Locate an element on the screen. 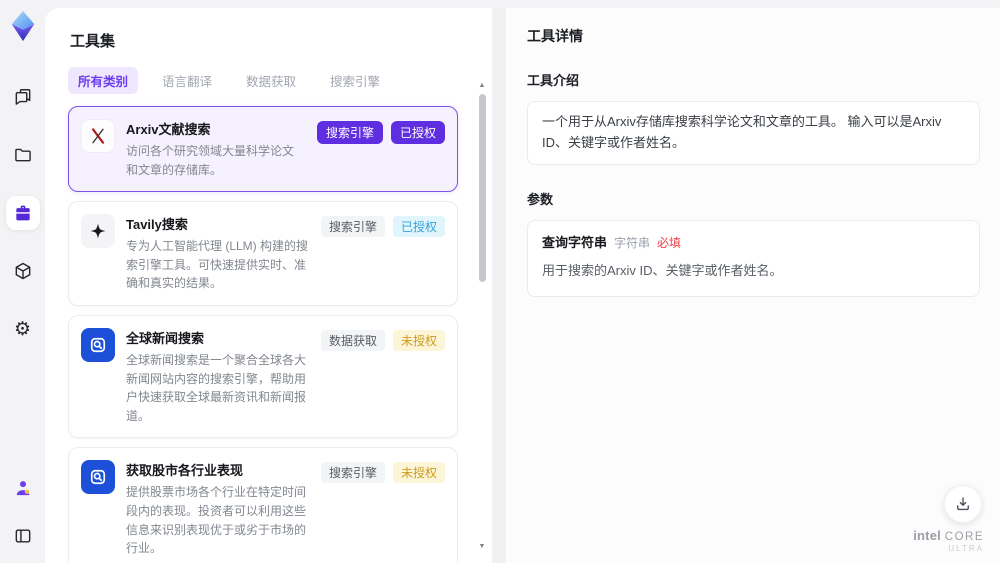  rail-navigation: ⚙ is located at coordinates (22, 213).